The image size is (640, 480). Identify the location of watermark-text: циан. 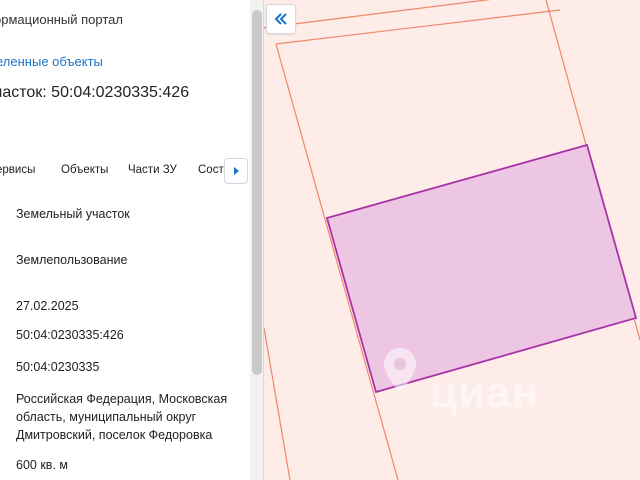
(485, 392).